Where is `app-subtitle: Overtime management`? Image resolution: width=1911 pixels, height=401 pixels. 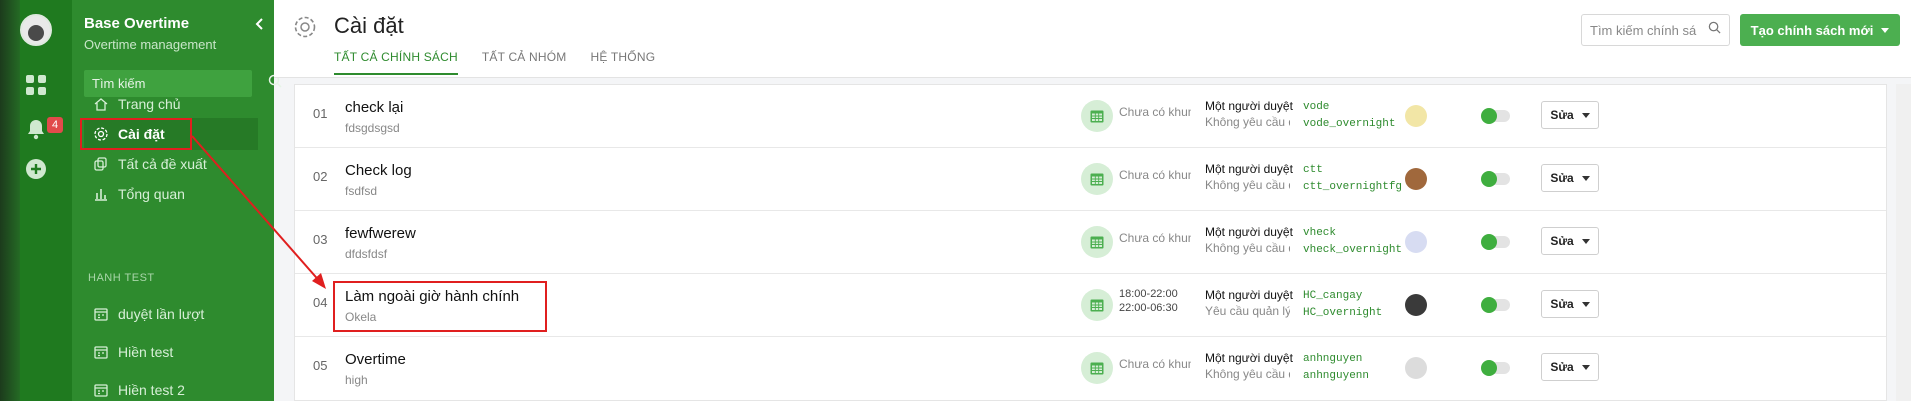
app-subtitle: Overtime management is located at coordinates (150, 44).